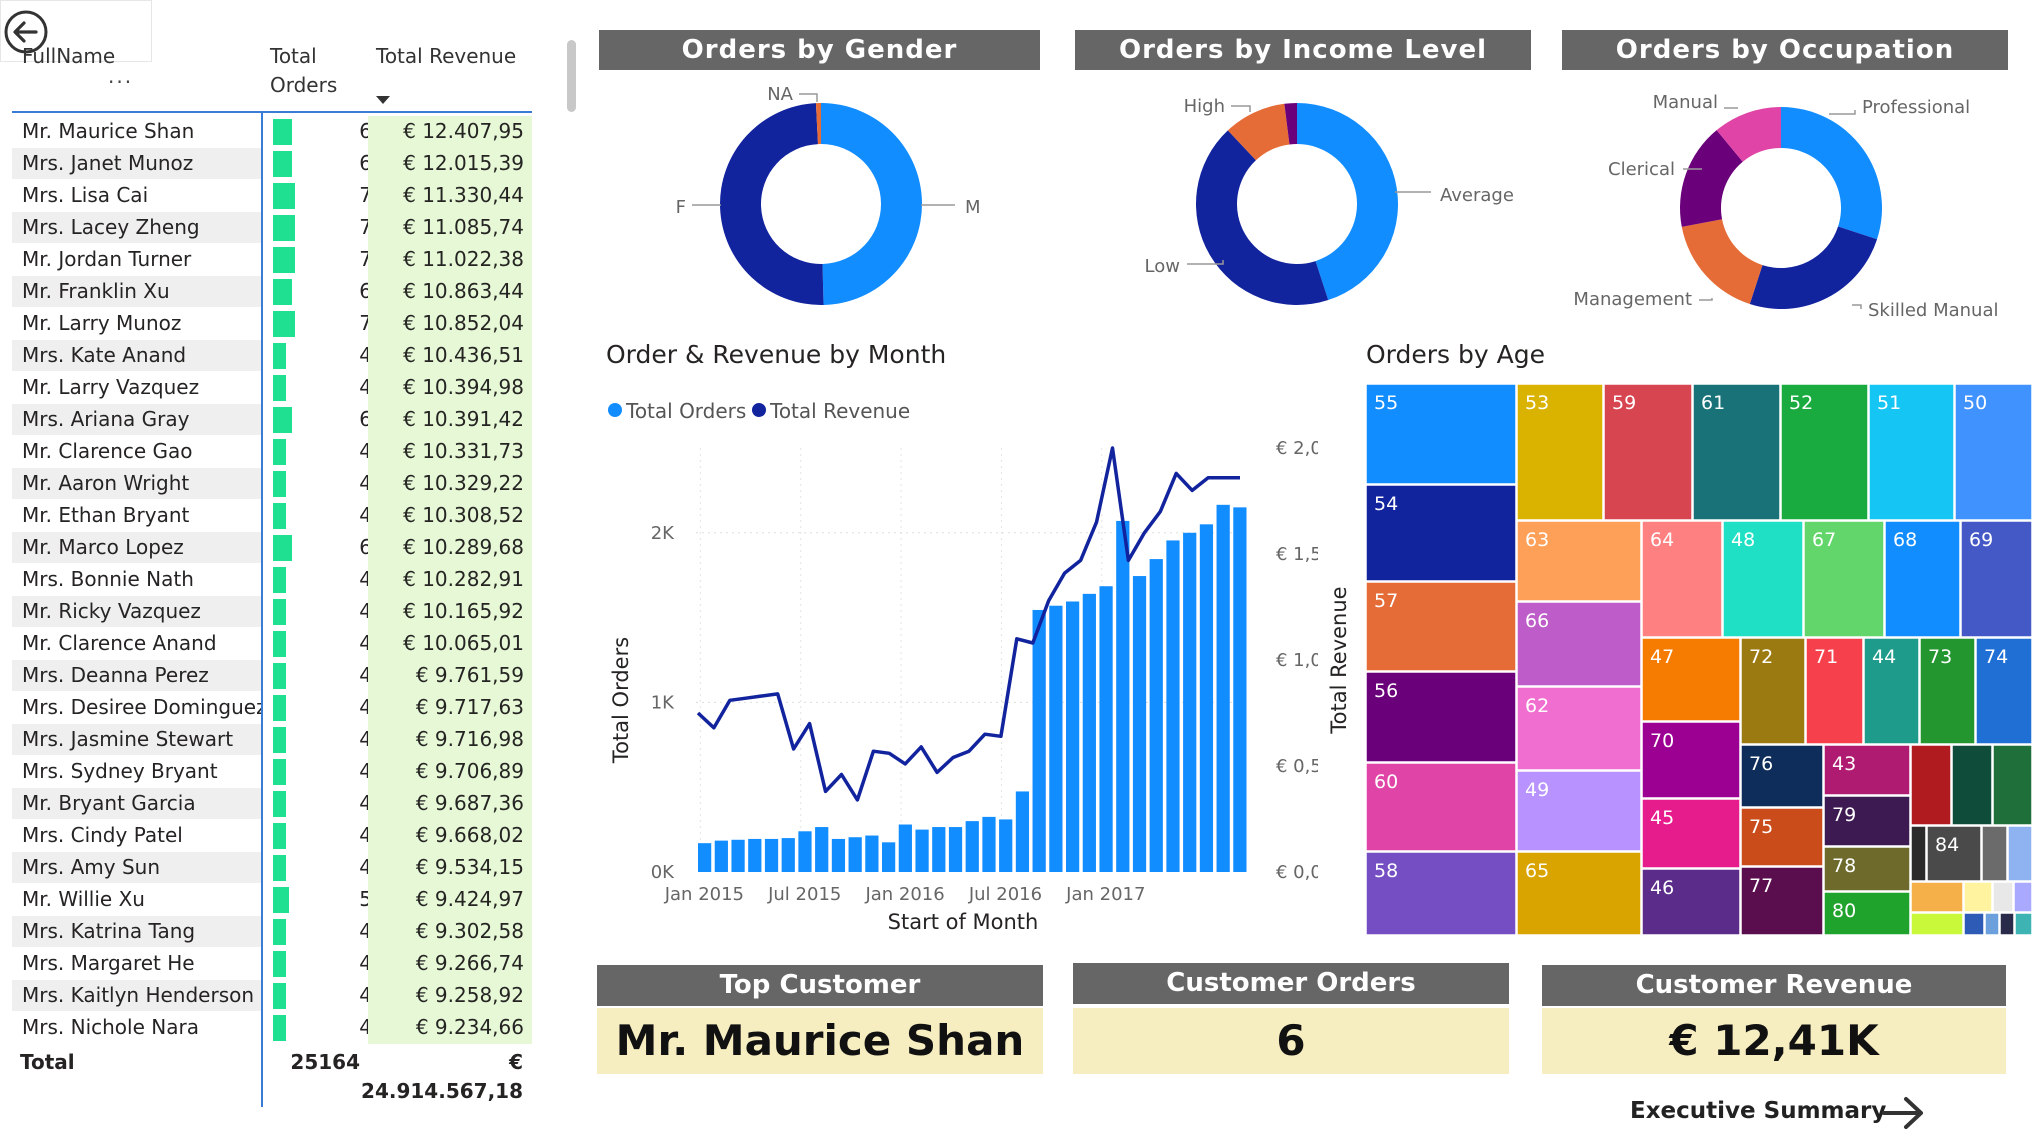 This screenshot has width=2032, height=1136. What do you see at coordinates (272, 676) in the screenshot?
I see `table-row: Mrs. Deanna Perez 4 € 9.761,59` at bounding box center [272, 676].